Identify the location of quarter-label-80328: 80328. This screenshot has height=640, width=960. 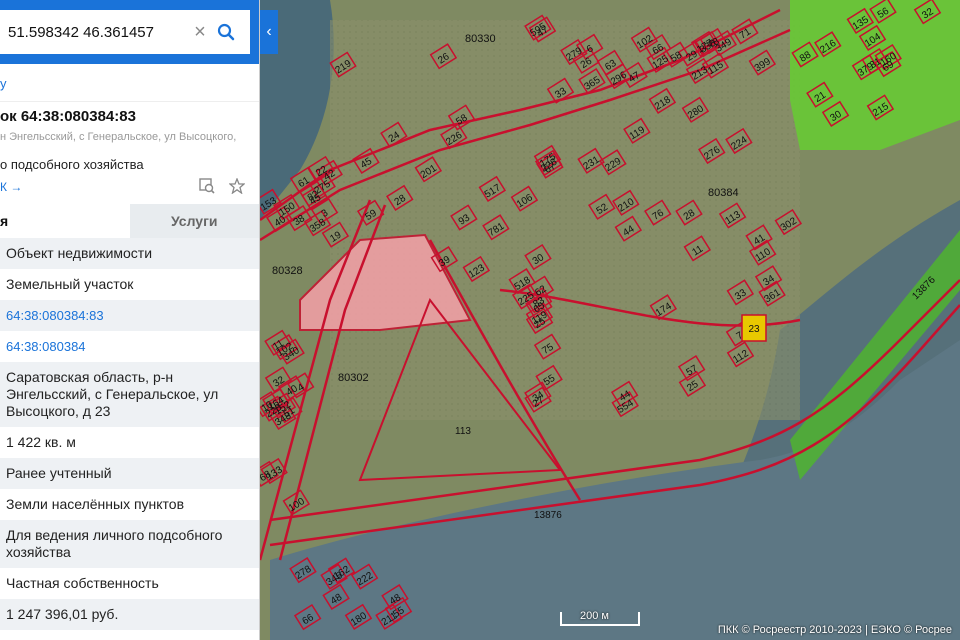
(287, 271).